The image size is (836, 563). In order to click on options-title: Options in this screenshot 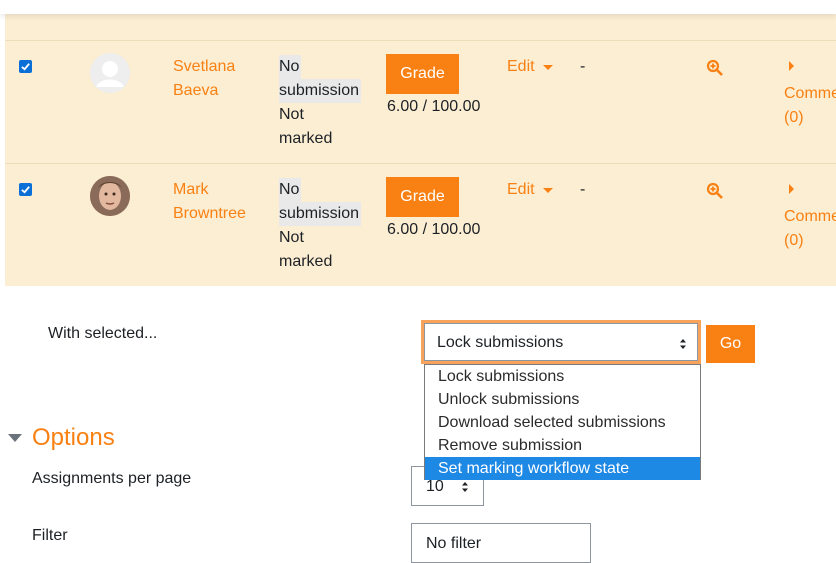, I will do `click(73, 437)`.